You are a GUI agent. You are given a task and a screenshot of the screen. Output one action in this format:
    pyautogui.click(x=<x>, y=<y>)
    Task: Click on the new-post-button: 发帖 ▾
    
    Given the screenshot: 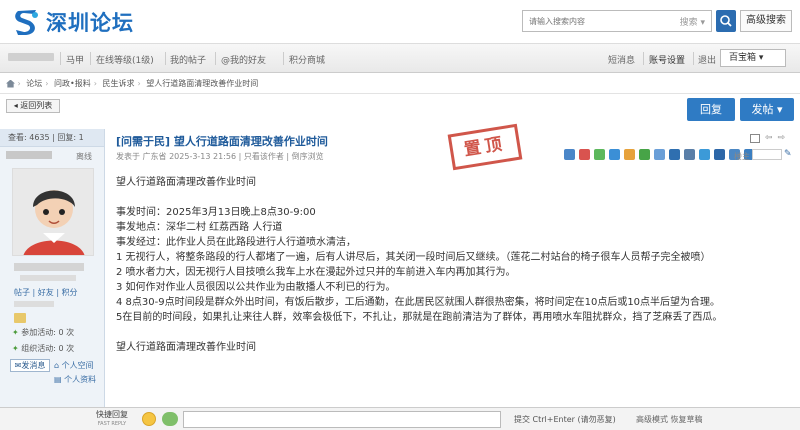 What is the action you would take?
    pyautogui.click(x=767, y=109)
    